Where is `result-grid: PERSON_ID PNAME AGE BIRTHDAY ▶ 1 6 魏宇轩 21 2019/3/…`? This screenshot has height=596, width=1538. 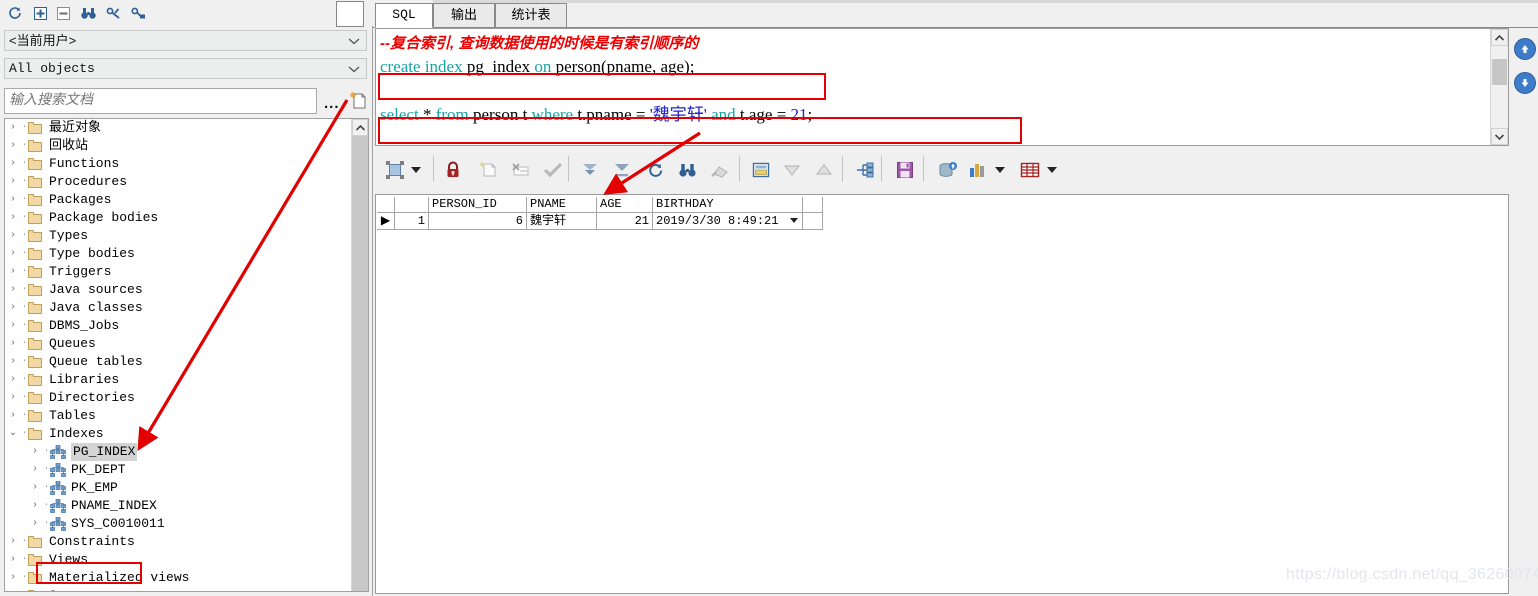 result-grid: PERSON_ID PNAME AGE BIRTHDAY ▶ 1 6 魏宇轩 21 2019/3/… is located at coordinates (600, 213).